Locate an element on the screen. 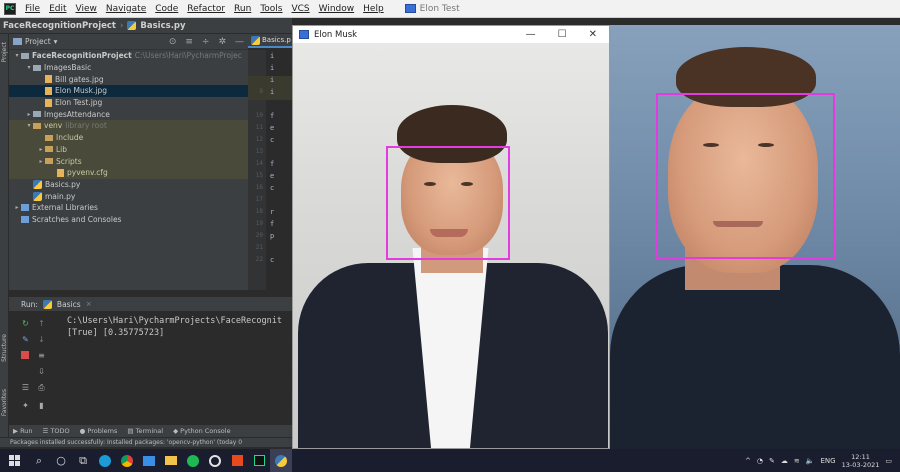  soft-wrap-icon: ≡ is located at coordinates (41, 355).